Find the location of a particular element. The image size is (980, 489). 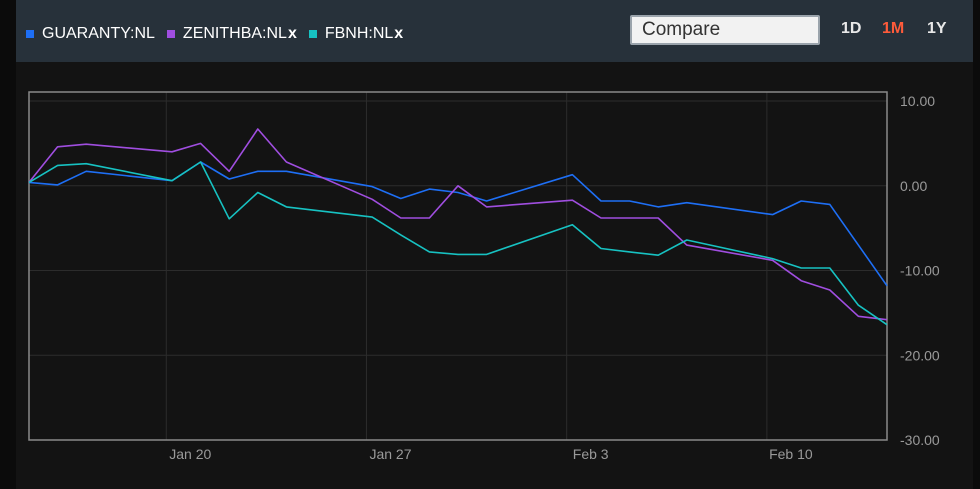

x-tick-label: Feb 10 is located at coordinates (791, 454).